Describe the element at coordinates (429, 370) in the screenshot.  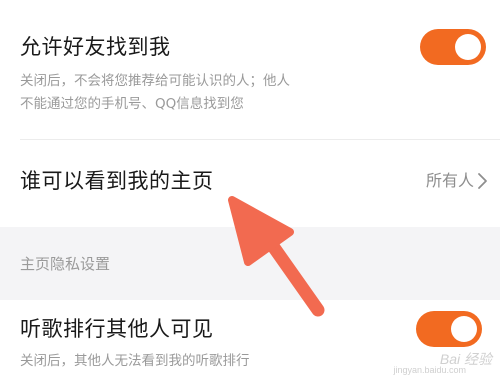
I see `watermark-url: jingyan.baidu.com` at that location.